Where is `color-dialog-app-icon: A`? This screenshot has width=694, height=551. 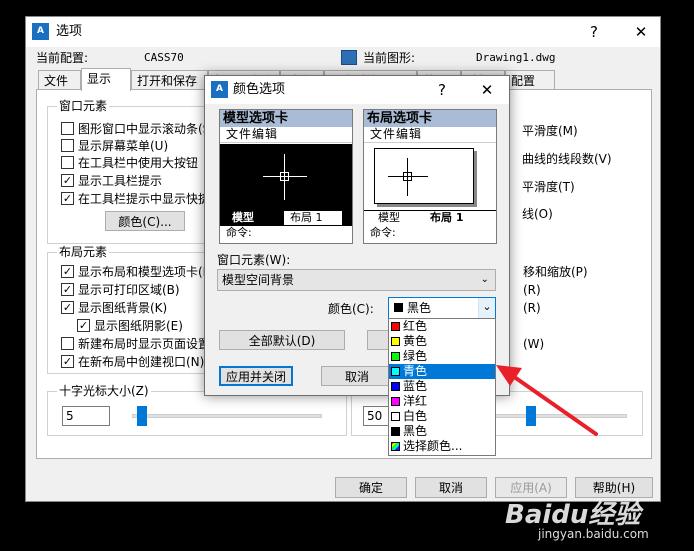
color-dialog-app-icon: A is located at coordinates (219, 89).